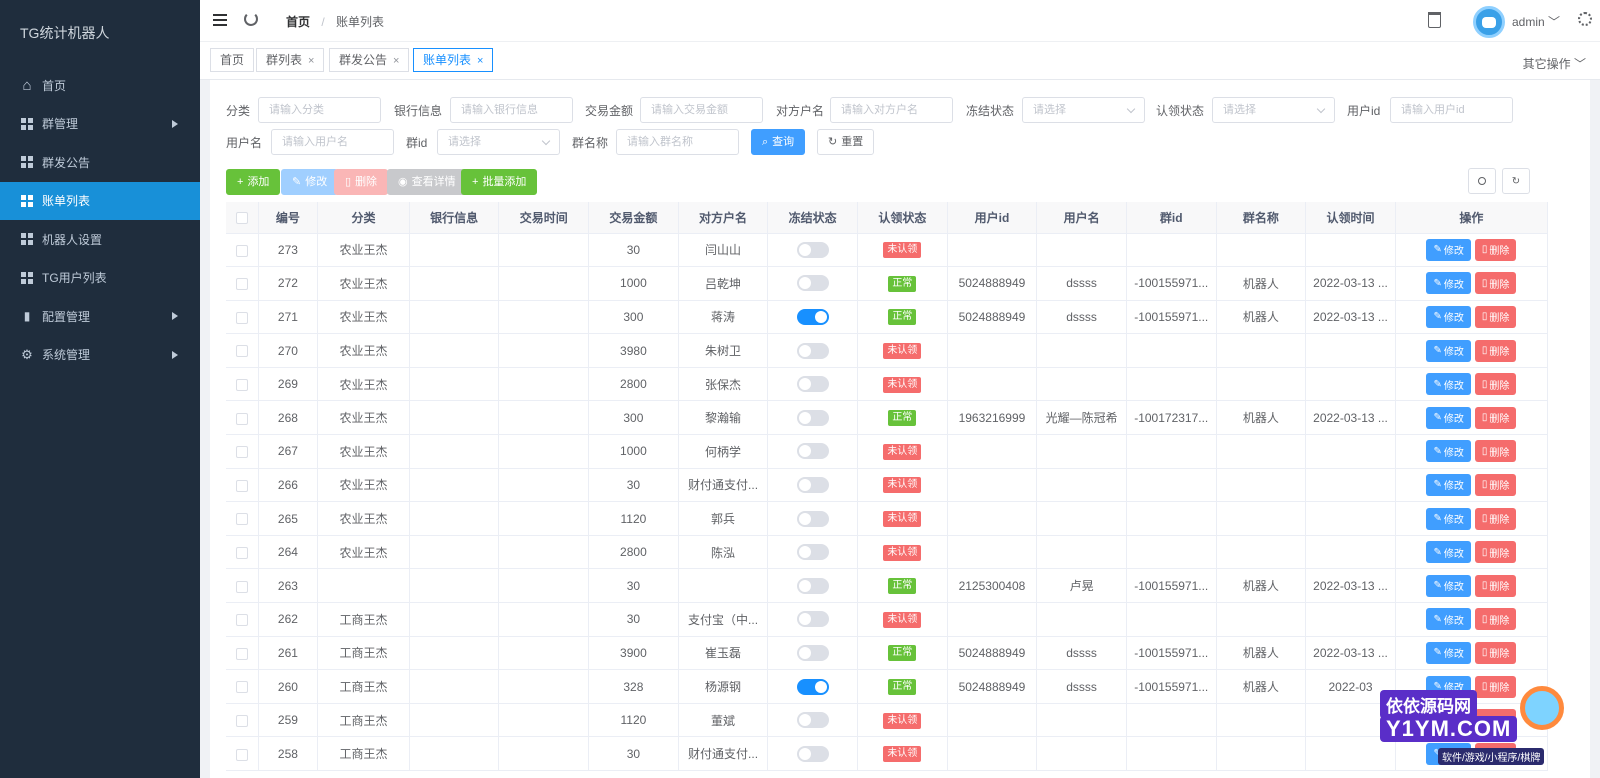 The image size is (1600, 778). I want to click on sidebar-item-4: 机器人设置, so click(100, 239).